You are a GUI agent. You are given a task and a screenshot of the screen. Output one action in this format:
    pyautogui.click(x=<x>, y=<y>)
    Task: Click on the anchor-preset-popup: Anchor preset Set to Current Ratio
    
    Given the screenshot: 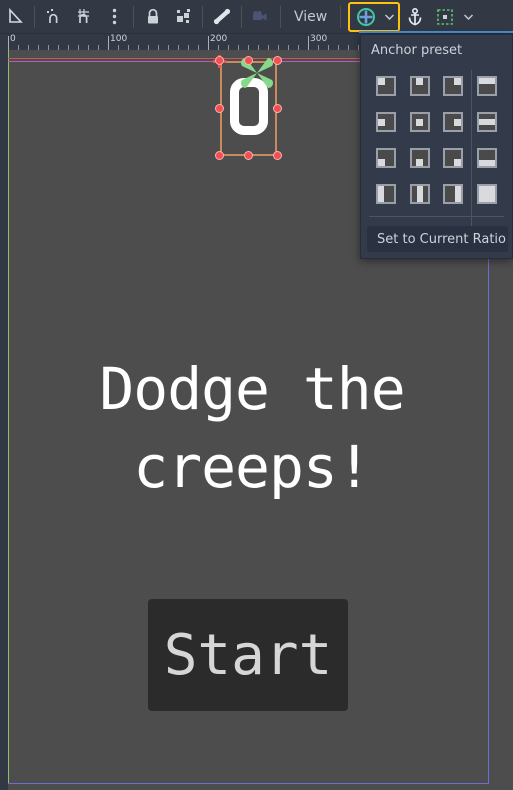 What is the action you would take?
    pyautogui.click(x=436, y=146)
    